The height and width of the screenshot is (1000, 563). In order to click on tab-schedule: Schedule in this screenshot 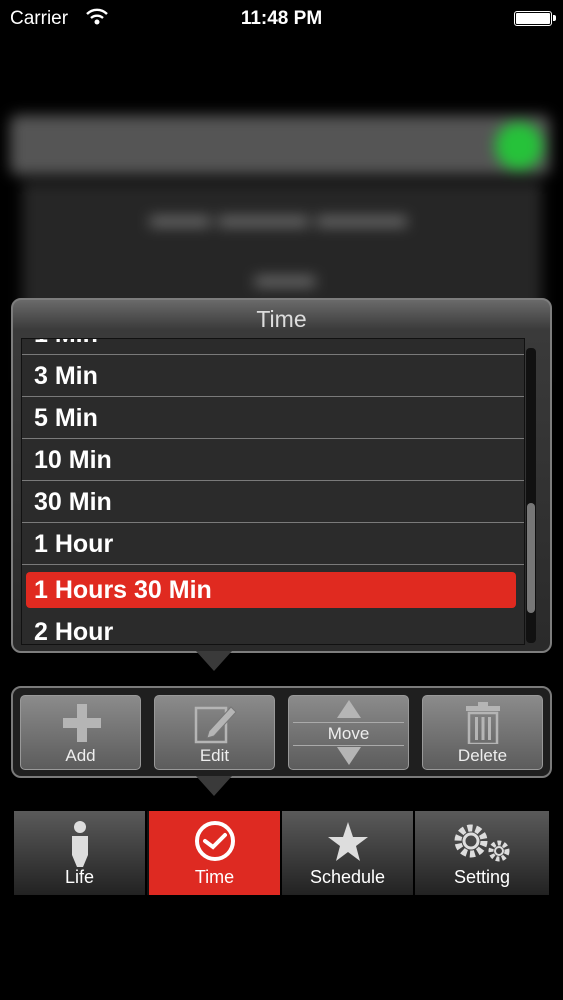, I will do `click(348, 853)`.